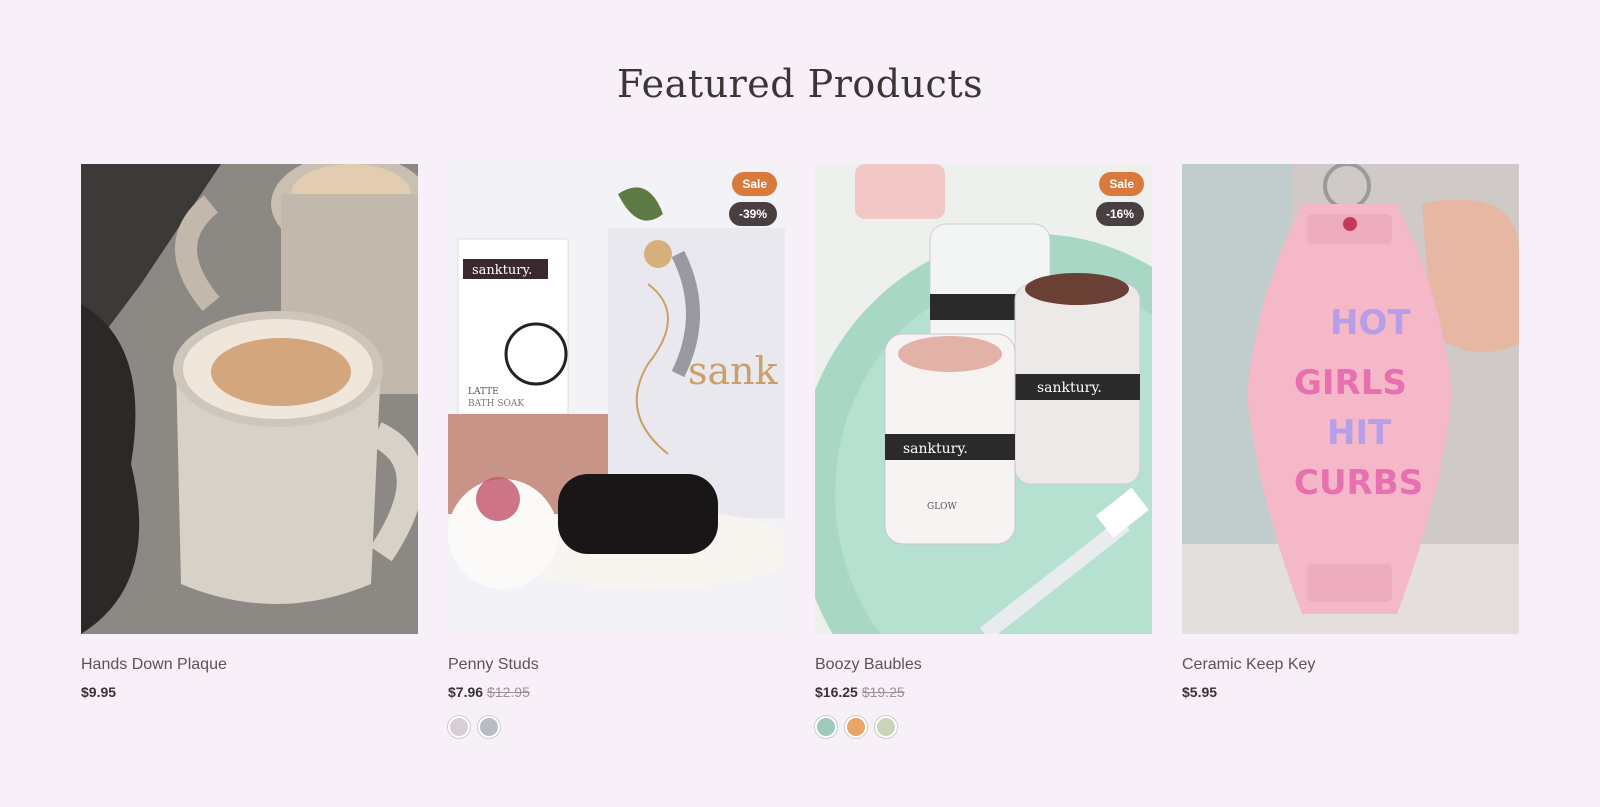 The width and height of the screenshot is (1600, 807). I want to click on product-image-link: HOT GIRLS HIT CURBS, so click(1350, 399).